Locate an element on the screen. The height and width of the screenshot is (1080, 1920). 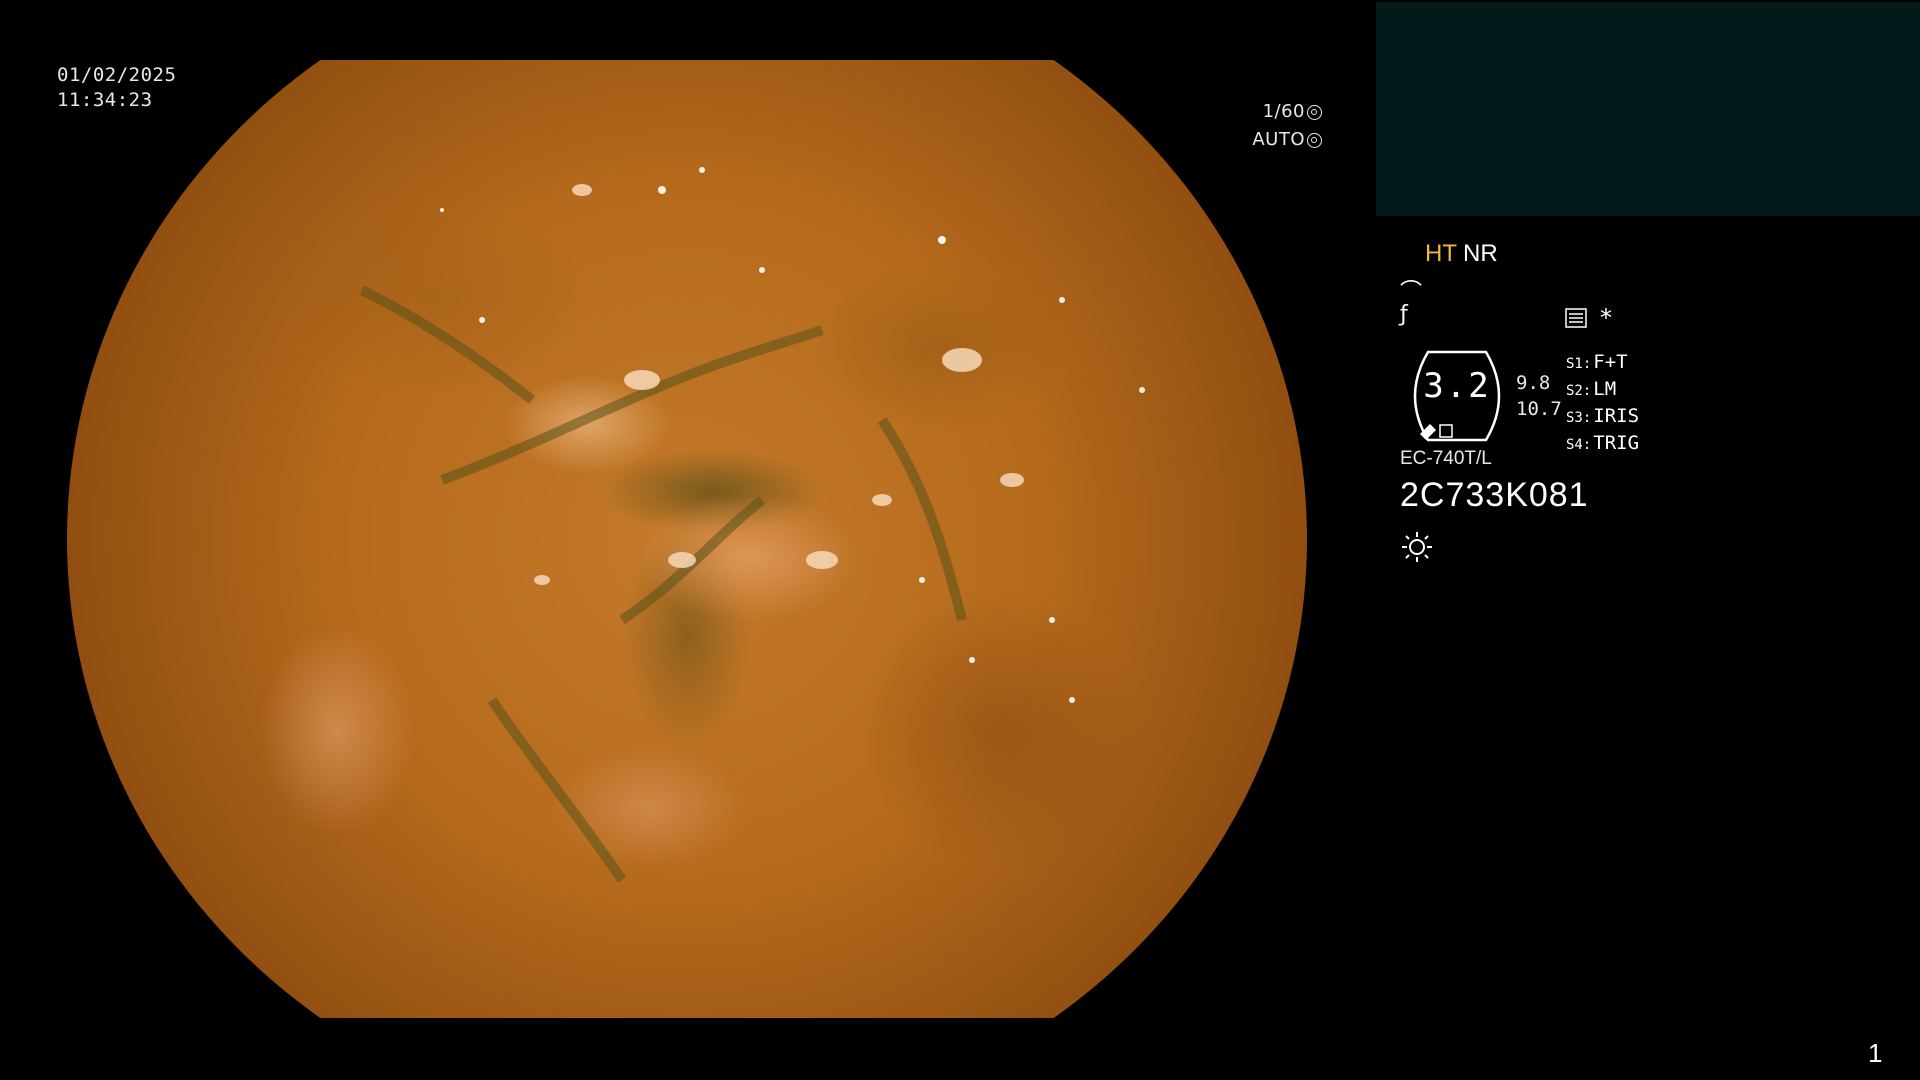
switch-key: S2: is located at coordinates (1579, 391).